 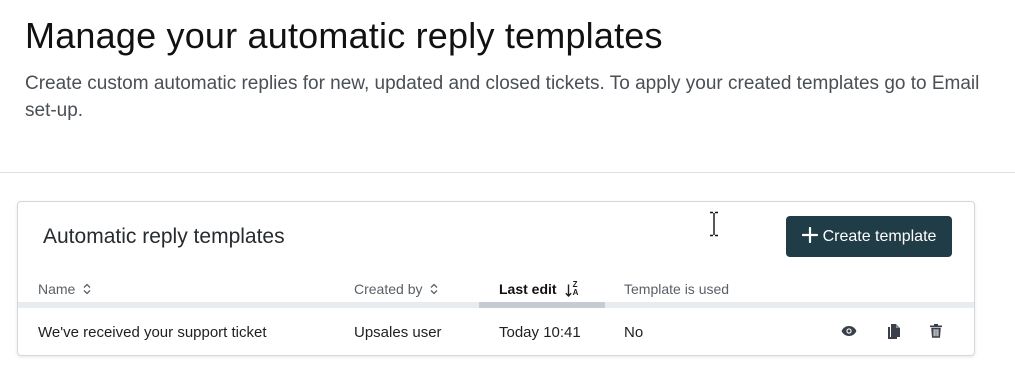 I want to click on card-title: Automatic reply templates, so click(x=164, y=236).